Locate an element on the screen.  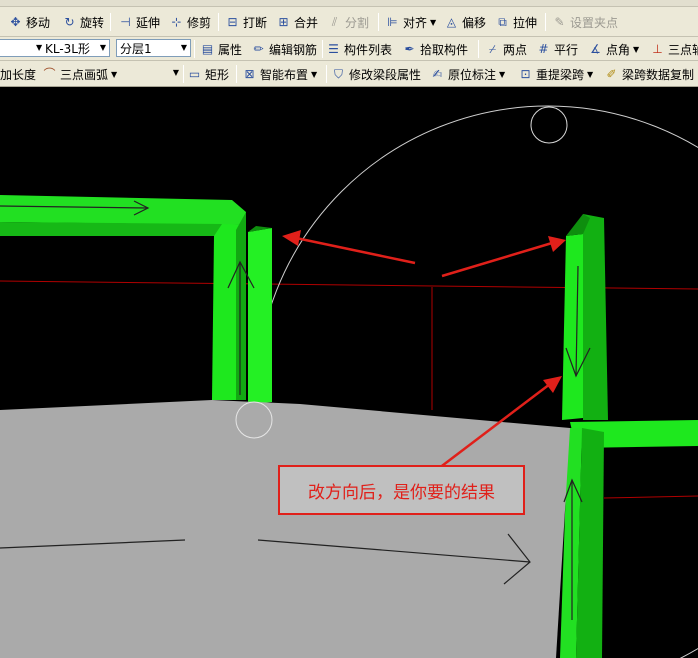
rectangle-icon: ▭ is located at coordinates (194, 73).